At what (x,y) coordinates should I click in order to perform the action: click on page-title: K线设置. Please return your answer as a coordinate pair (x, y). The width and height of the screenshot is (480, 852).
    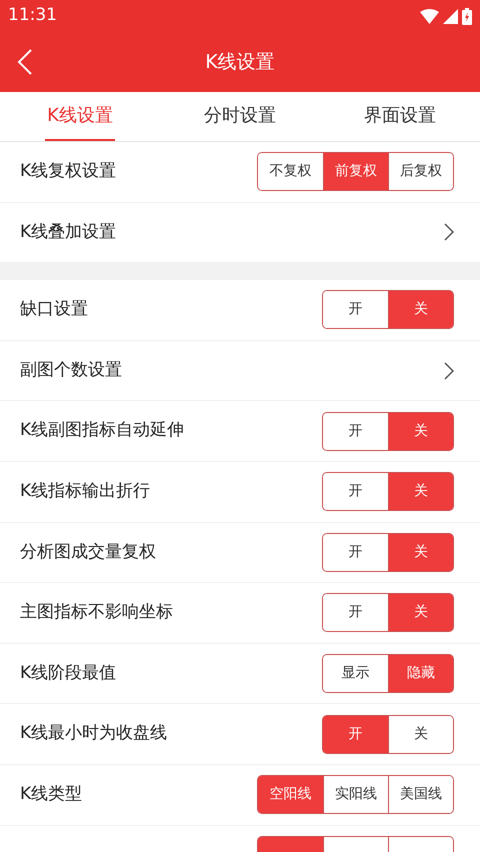
    Looking at the image, I should click on (240, 62).